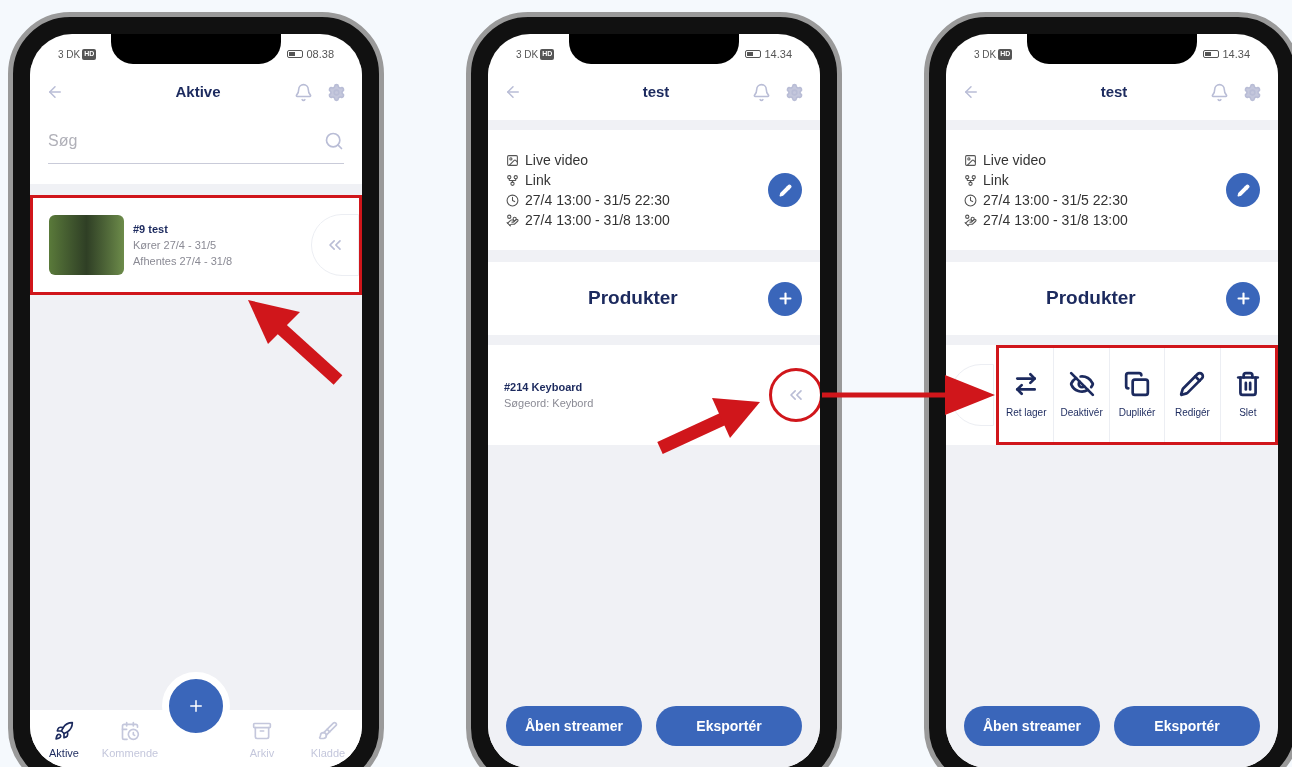 Image resolution: width=1292 pixels, height=767 pixels. What do you see at coordinates (183, 262) in the screenshot?
I see `event-dates: Afhentes 27/4 - 31/8` at bounding box center [183, 262].